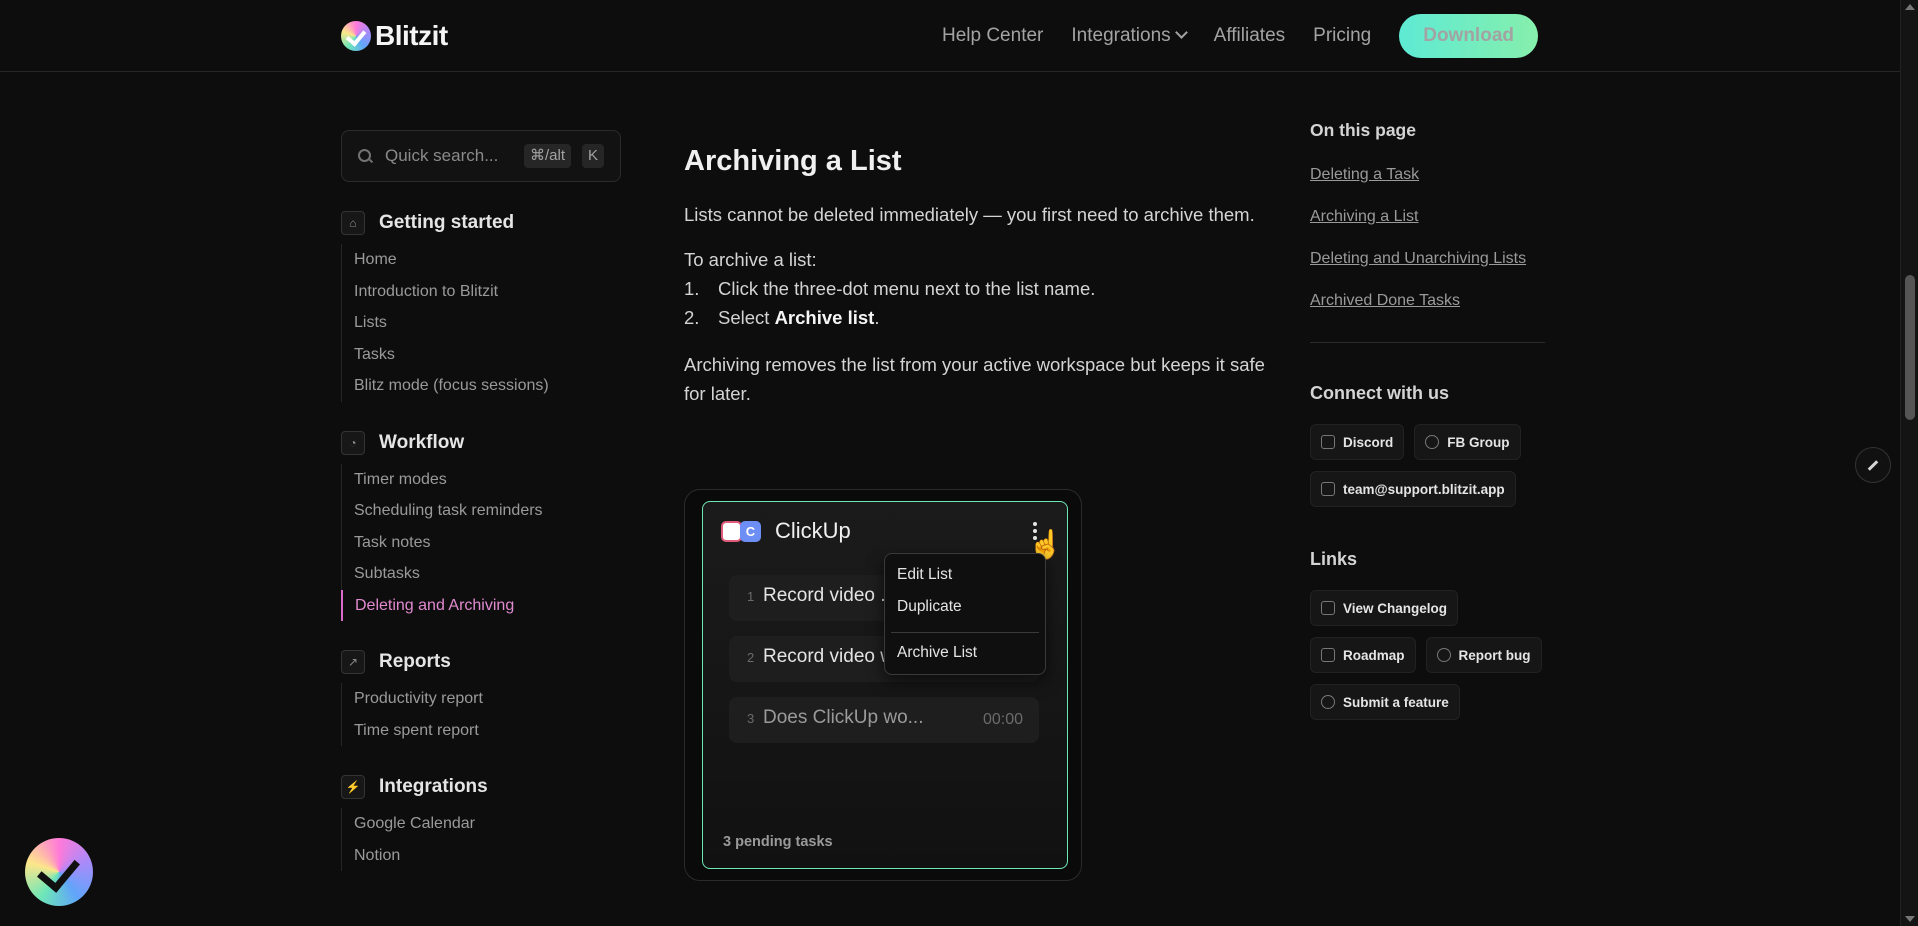 The height and width of the screenshot is (926, 1918). Describe the element at coordinates (1430, 216) in the screenshot. I see `toc-link-archiving-list: Archiving a List` at that location.